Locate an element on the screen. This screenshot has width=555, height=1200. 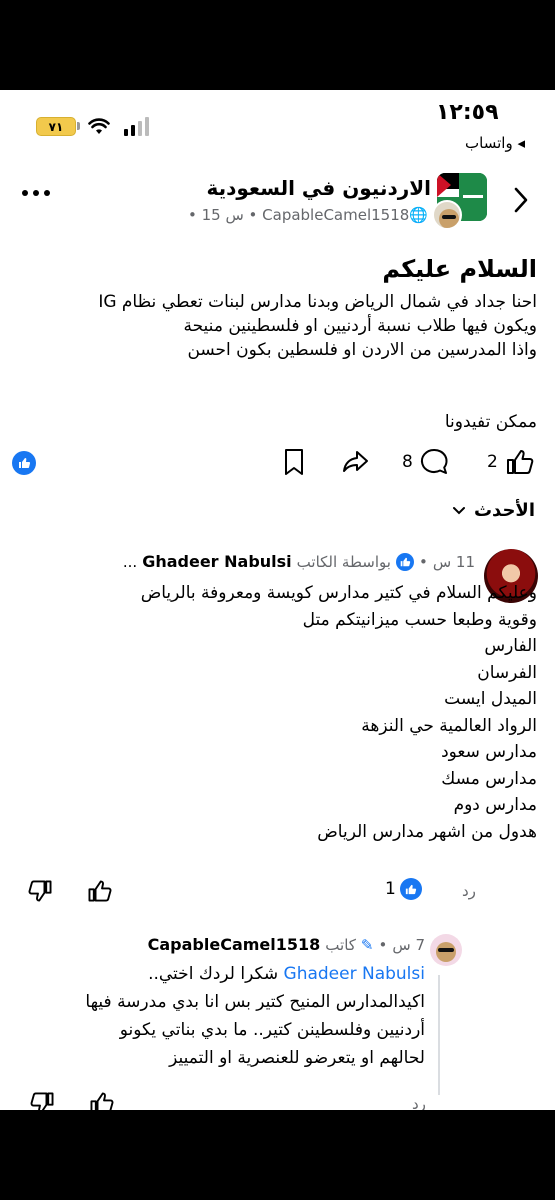
comment-count: 8 is located at coordinates (407, 462).